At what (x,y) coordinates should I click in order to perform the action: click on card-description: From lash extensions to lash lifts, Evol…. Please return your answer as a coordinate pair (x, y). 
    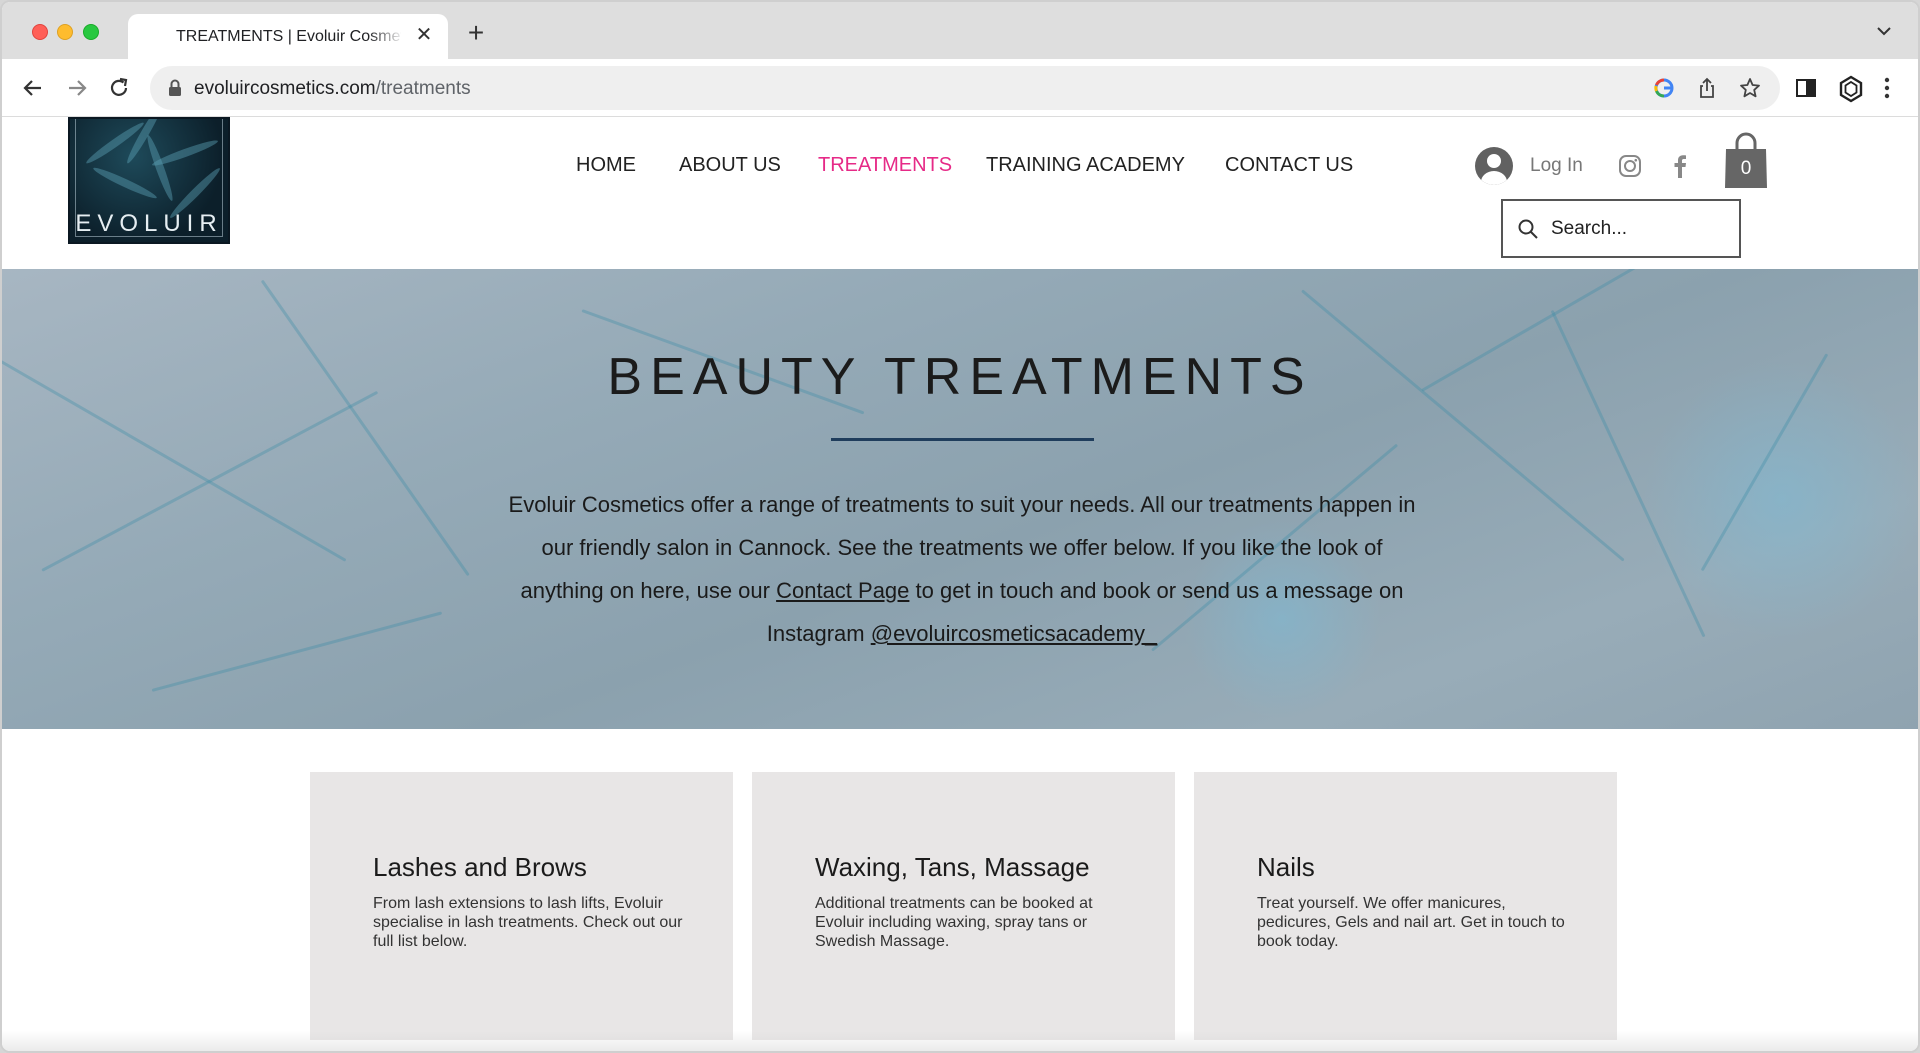
    Looking at the image, I should click on (528, 922).